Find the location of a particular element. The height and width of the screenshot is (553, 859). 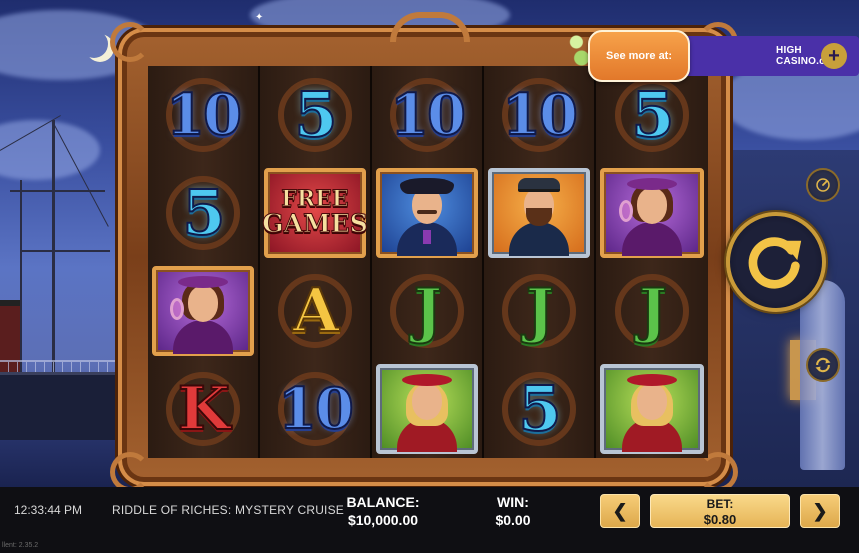

turbo-icon is located at coordinates (823, 185).